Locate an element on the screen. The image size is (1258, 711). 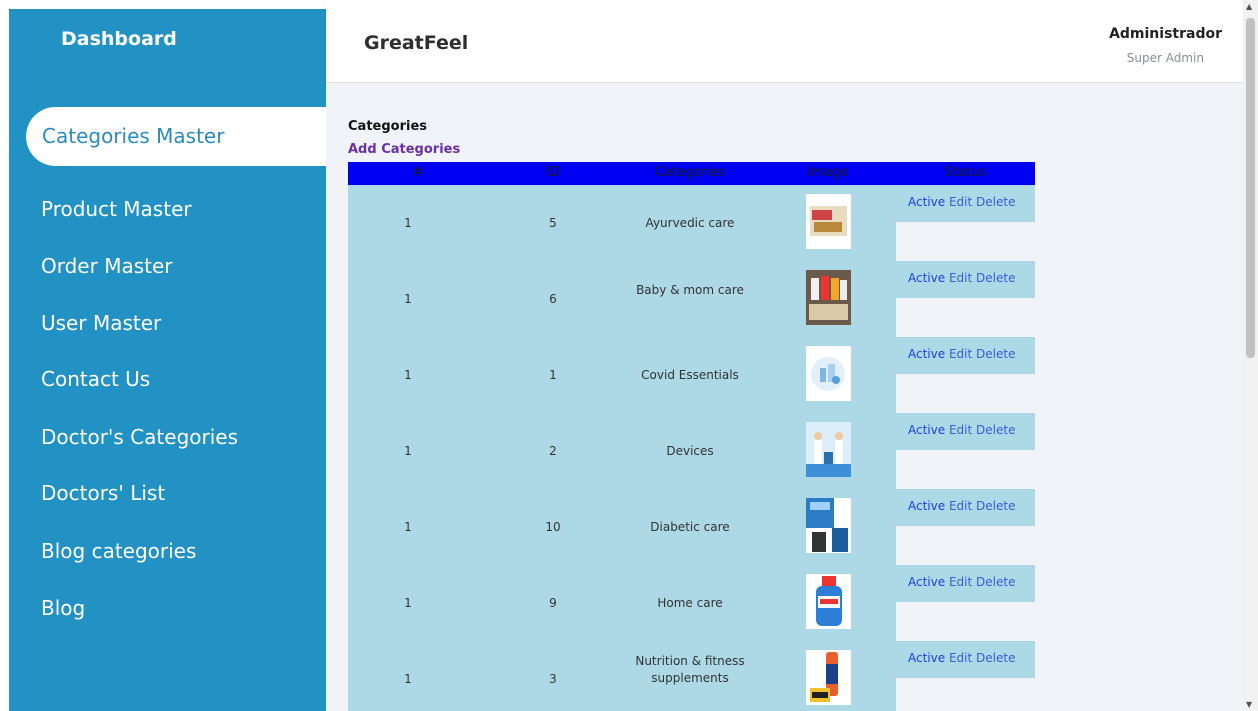
table-row: 1 1 Covid Essentials Active Edit Delete is located at coordinates (691, 375).